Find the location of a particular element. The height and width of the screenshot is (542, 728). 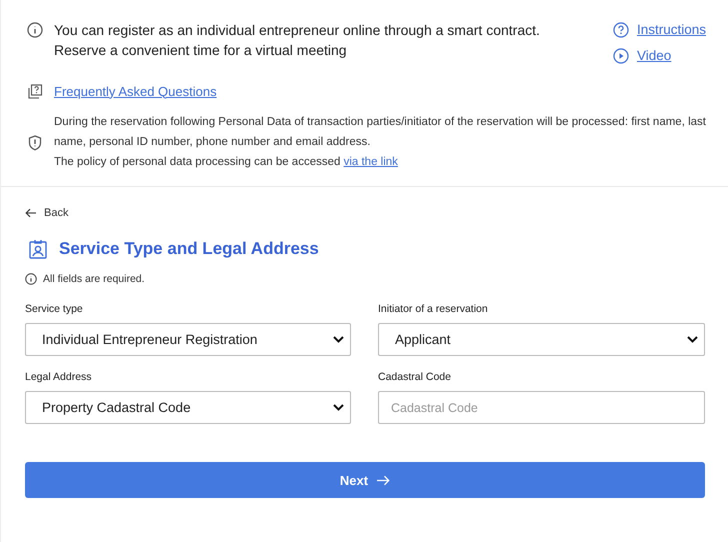

dropdown-field: Property Cadastral Code is located at coordinates (188, 407).